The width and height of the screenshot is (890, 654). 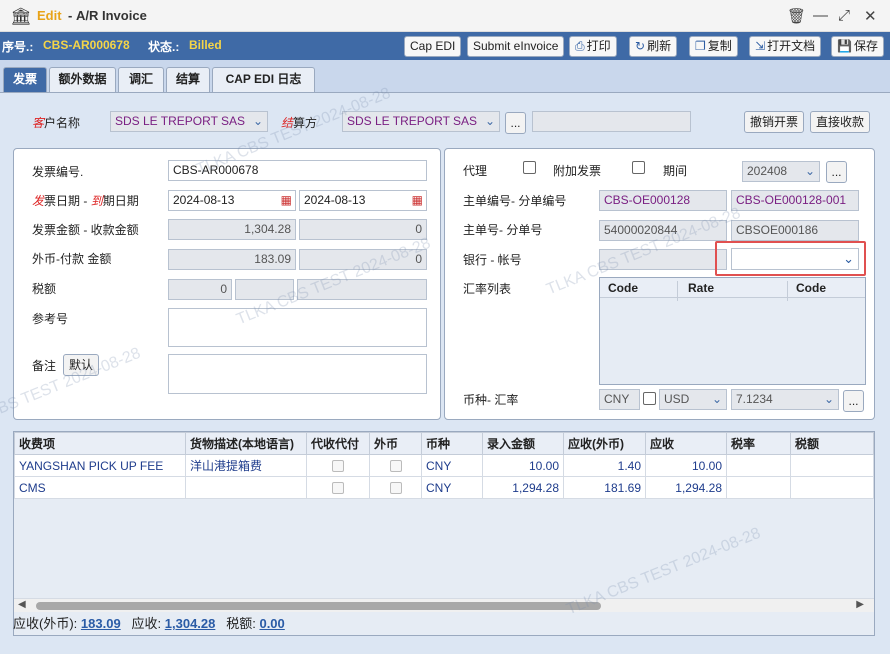 I want to click on cancel-invoice-button: 撤销开票, so click(x=774, y=122).